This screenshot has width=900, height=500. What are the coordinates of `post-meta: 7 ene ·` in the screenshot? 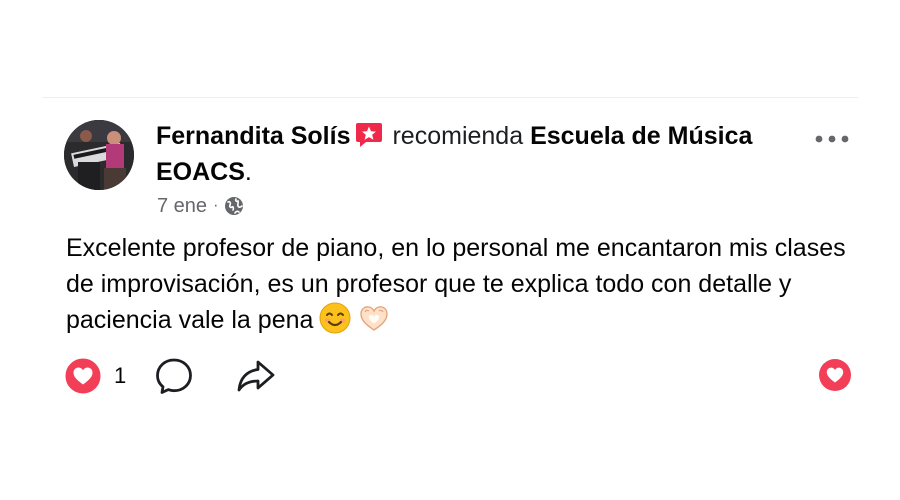 It's located at (200, 206).